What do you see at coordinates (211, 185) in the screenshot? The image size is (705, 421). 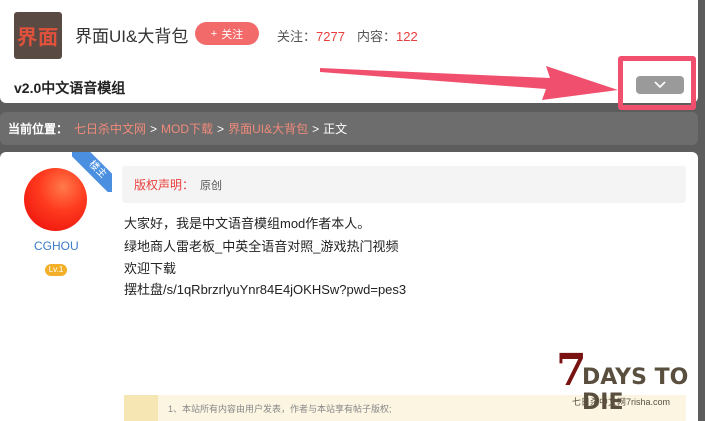 I see `copyright-value: 原创` at bounding box center [211, 185].